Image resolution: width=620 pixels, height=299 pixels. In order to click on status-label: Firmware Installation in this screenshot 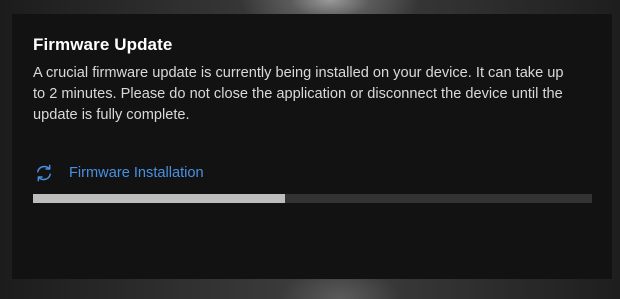, I will do `click(136, 173)`.